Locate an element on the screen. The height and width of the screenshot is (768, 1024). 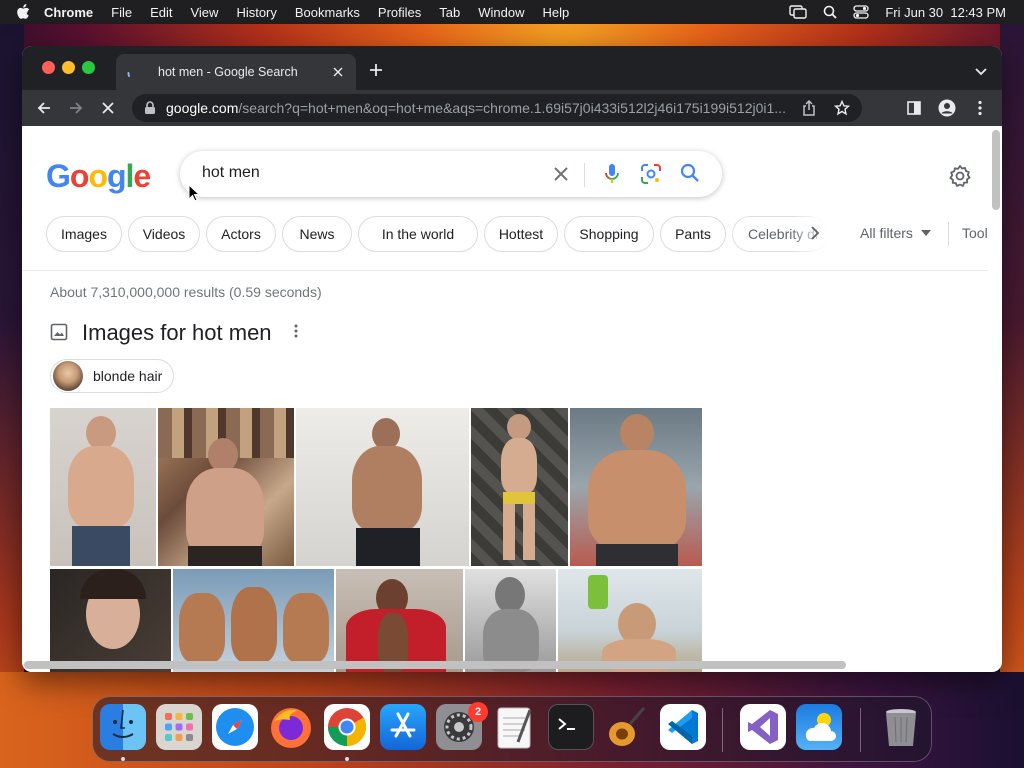
menu-view: View is located at coordinates (204, 12).